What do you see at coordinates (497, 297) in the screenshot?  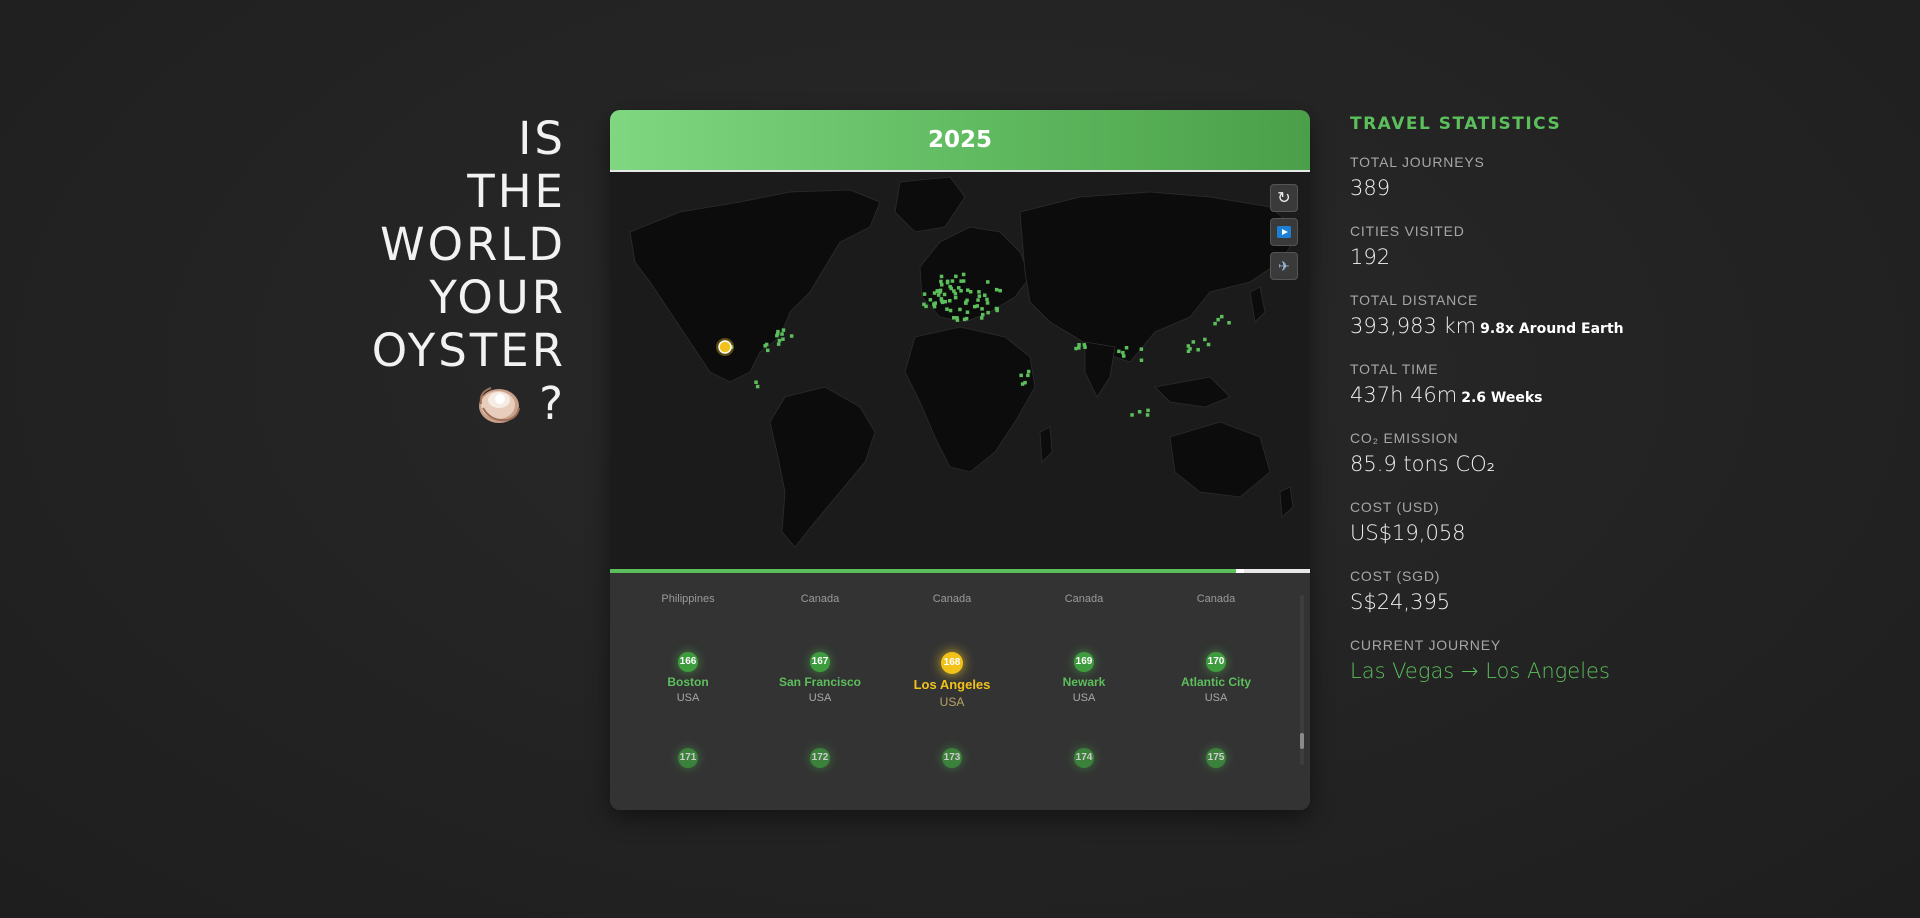 I see `headline-line: YOUR` at bounding box center [497, 297].